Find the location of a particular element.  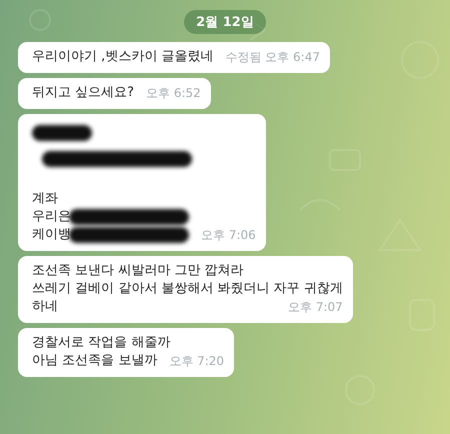

message-text: 케이뱅 is located at coordinates (51, 235).